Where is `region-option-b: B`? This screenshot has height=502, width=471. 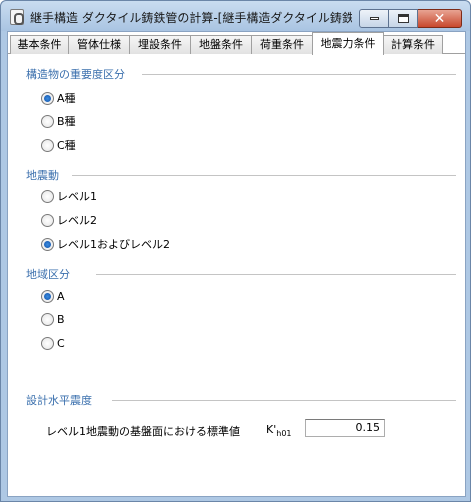
region-option-b: B is located at coordinates (53, 319).